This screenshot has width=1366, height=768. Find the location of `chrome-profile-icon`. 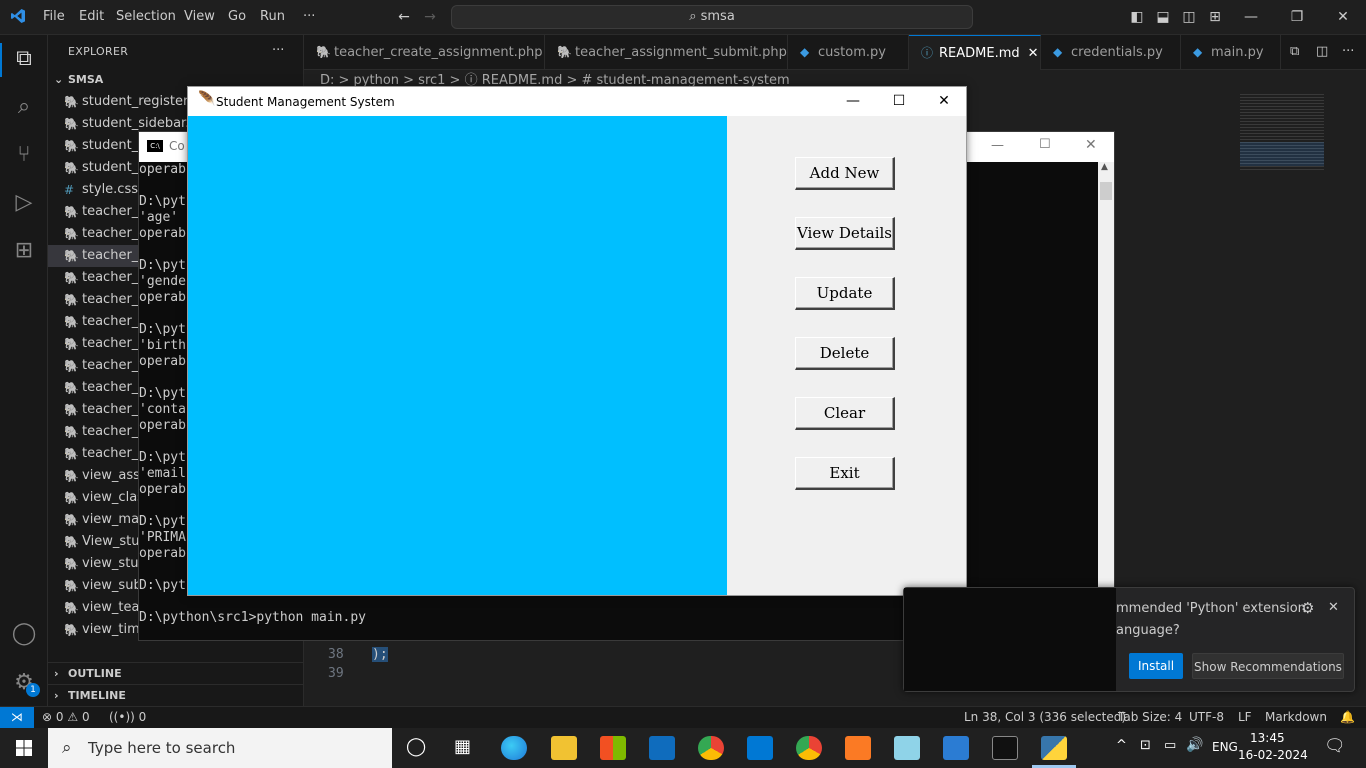

chrome-profile-icon is located at coordinates (809, 748).